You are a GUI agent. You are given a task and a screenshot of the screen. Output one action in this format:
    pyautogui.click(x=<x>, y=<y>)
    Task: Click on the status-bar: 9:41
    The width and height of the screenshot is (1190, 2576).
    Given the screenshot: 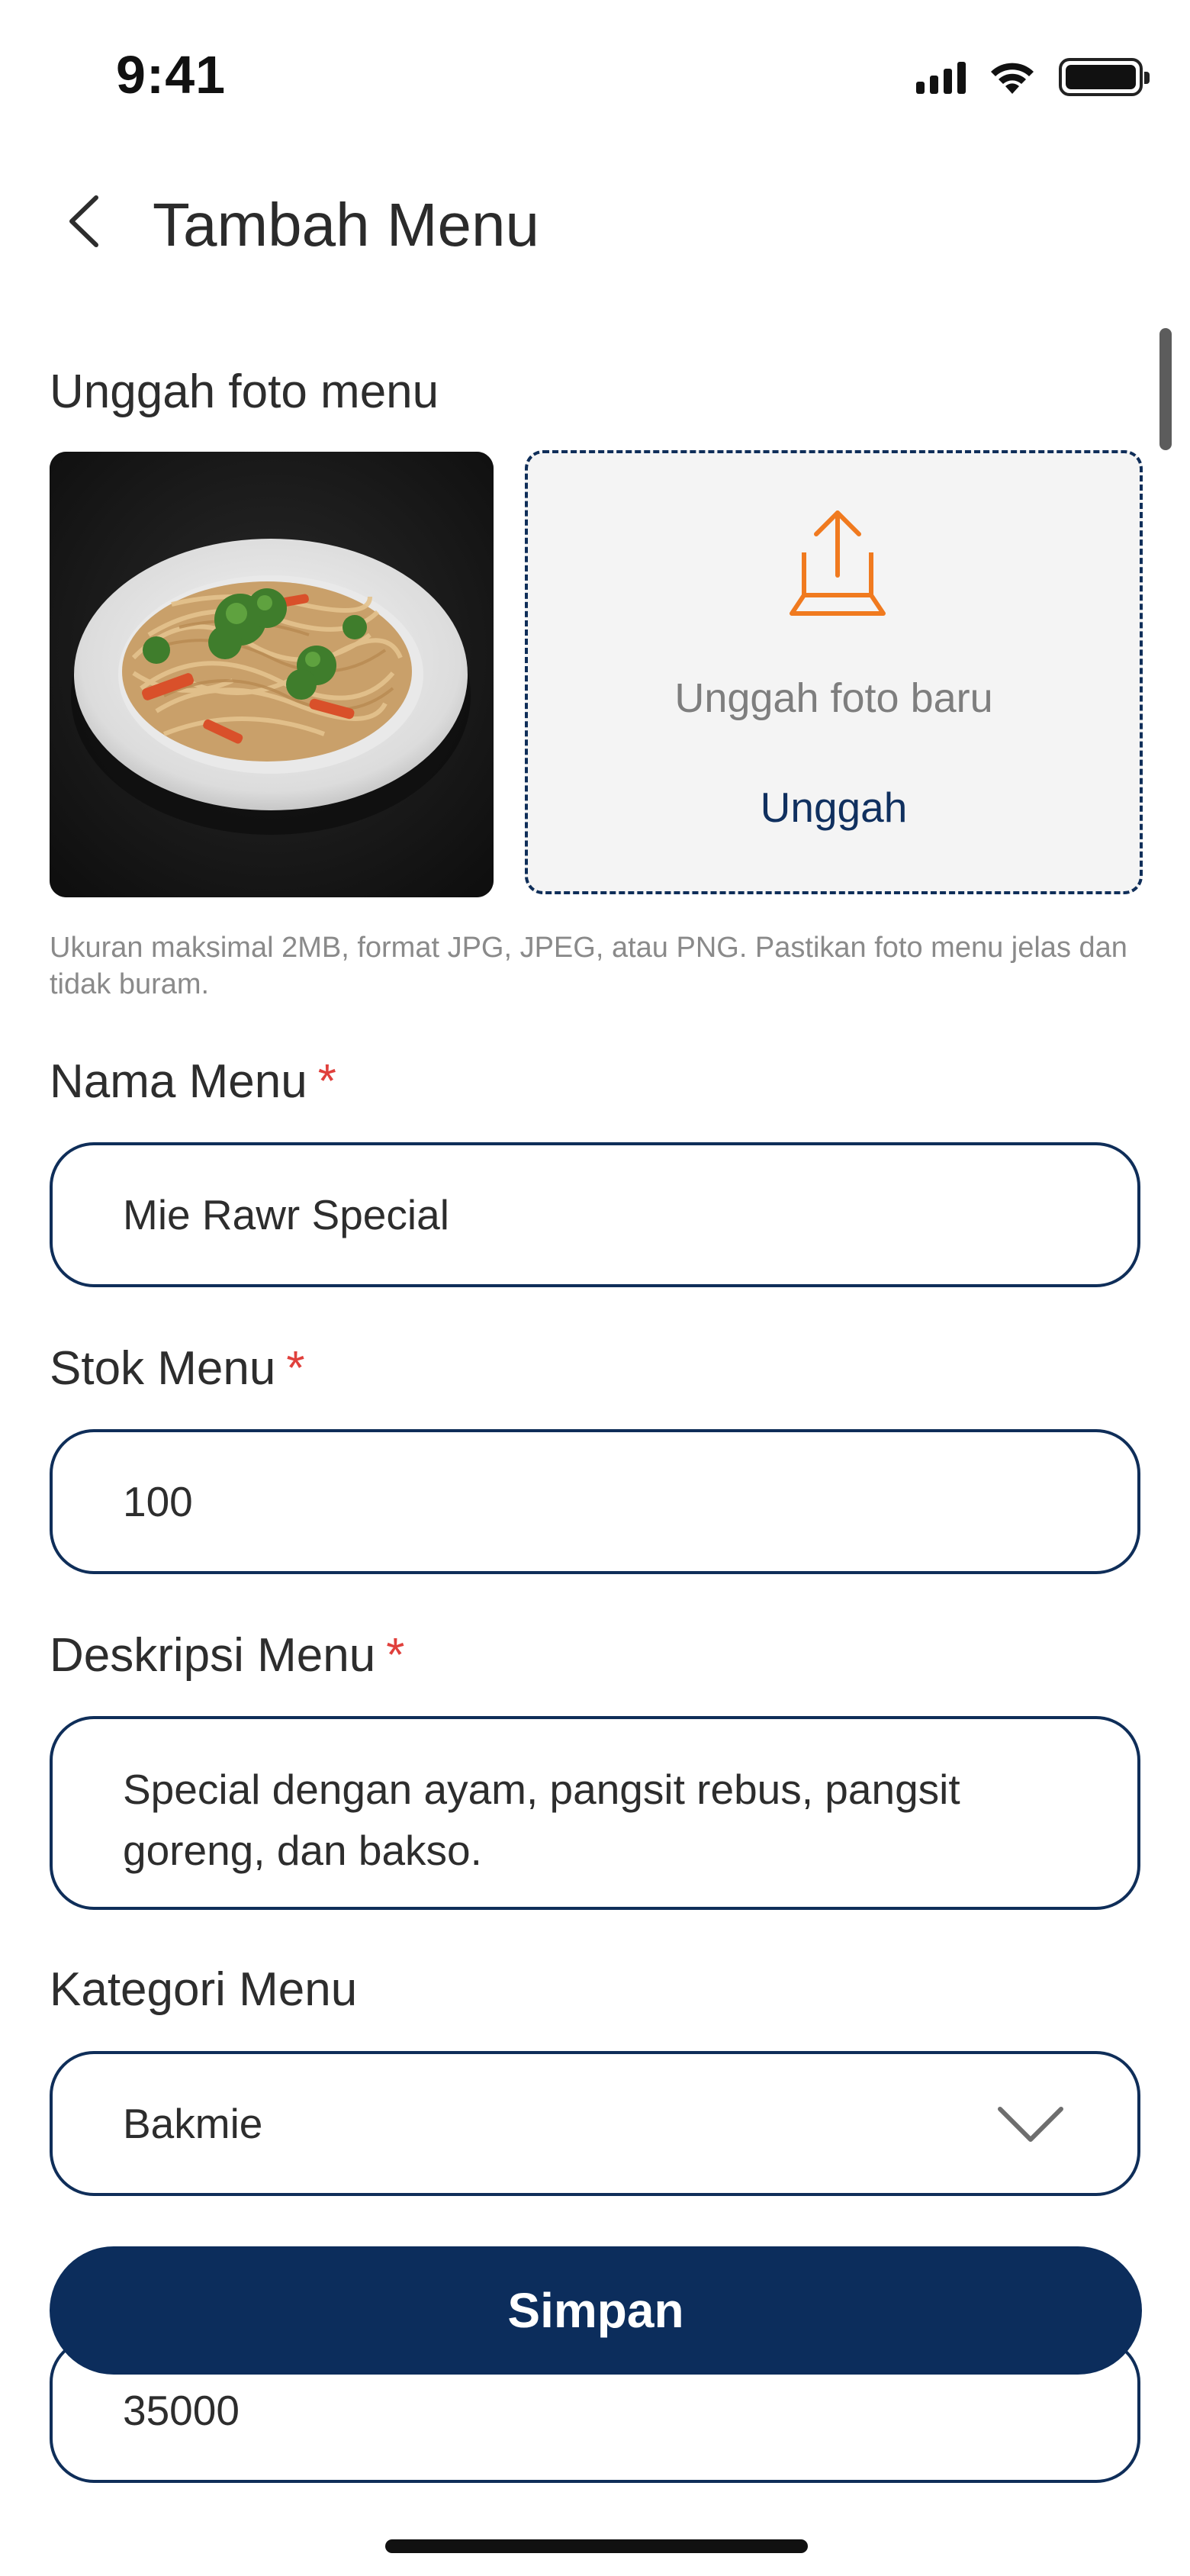 What is the action you would take?
    pyautogui.click(x=595, y=72)
    